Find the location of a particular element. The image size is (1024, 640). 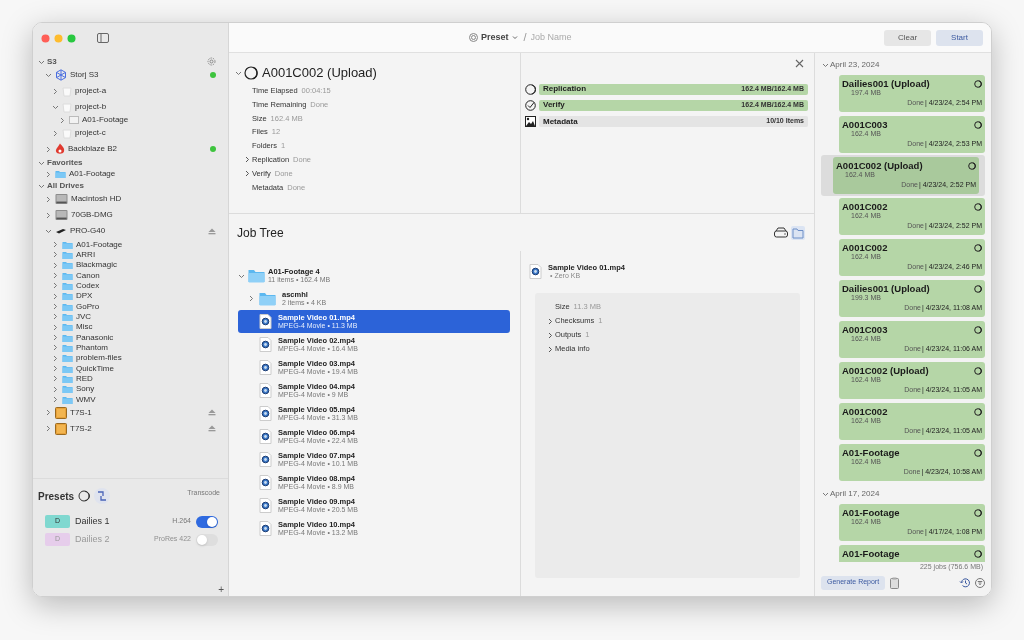

sidebar-item: GoPro is located at coordinates (88, 306).